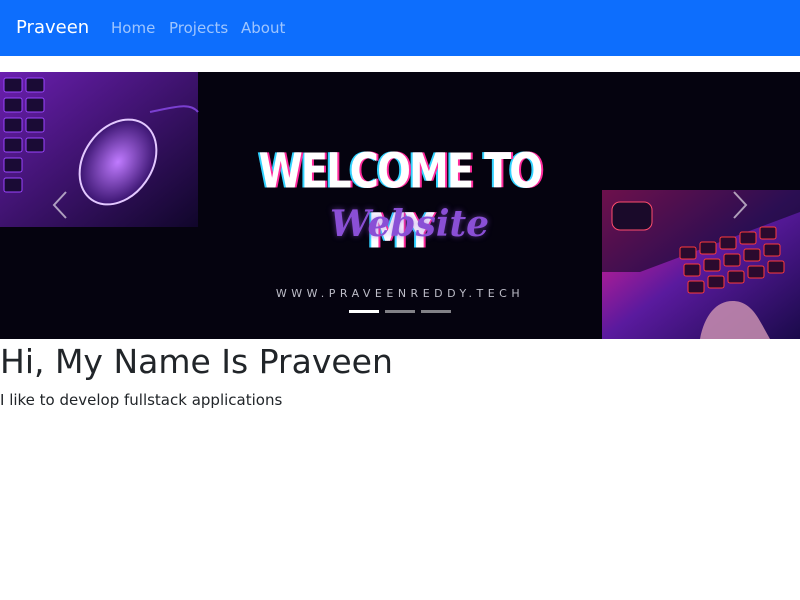 The image size is (800, 600). Describe the element at coordinates (133, 28) in the screenshot. I see `nav-link-home: Home` at that location.